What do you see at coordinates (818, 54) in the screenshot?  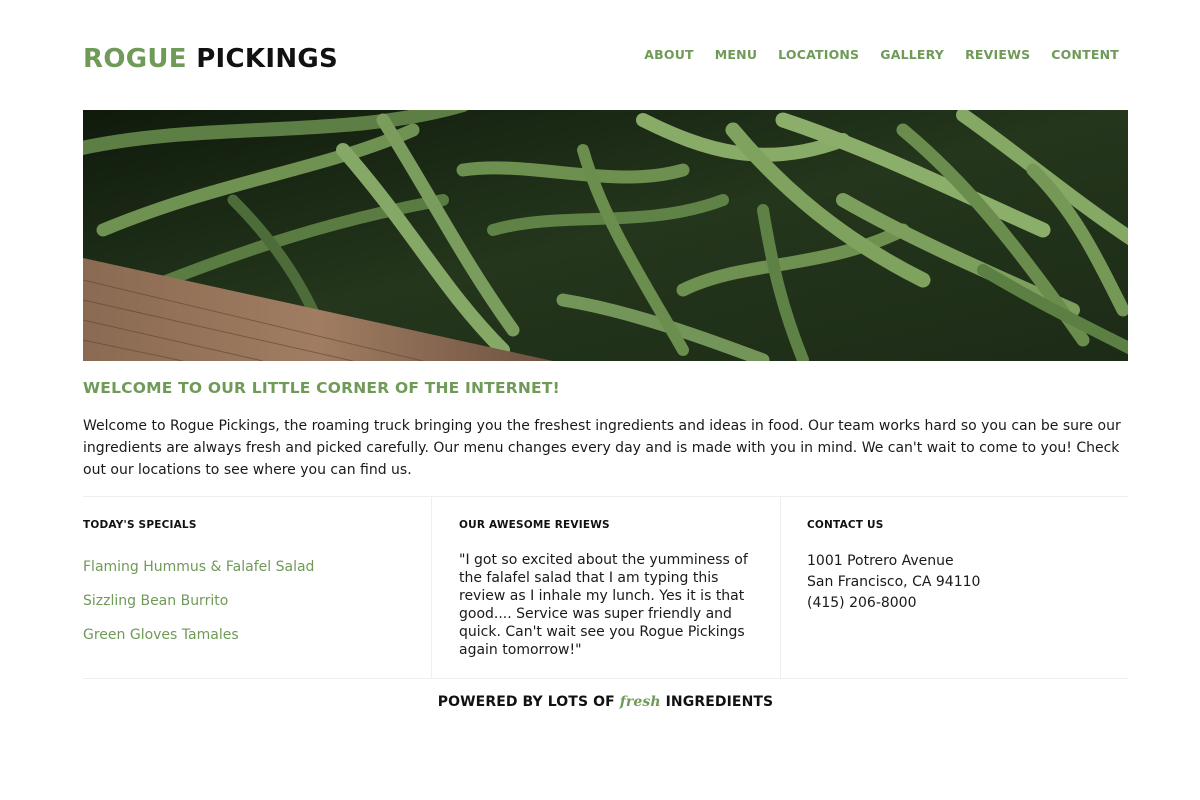 I see `nav-locations: LOCATIONS` at bounding box center [818, 54].